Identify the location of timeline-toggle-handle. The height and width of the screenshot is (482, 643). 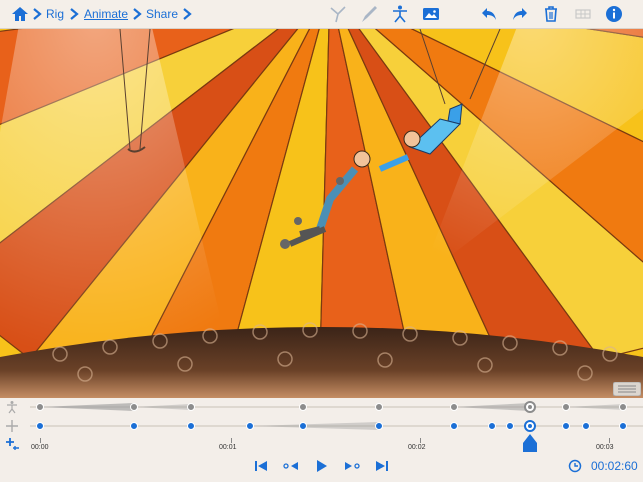
(627, 389).